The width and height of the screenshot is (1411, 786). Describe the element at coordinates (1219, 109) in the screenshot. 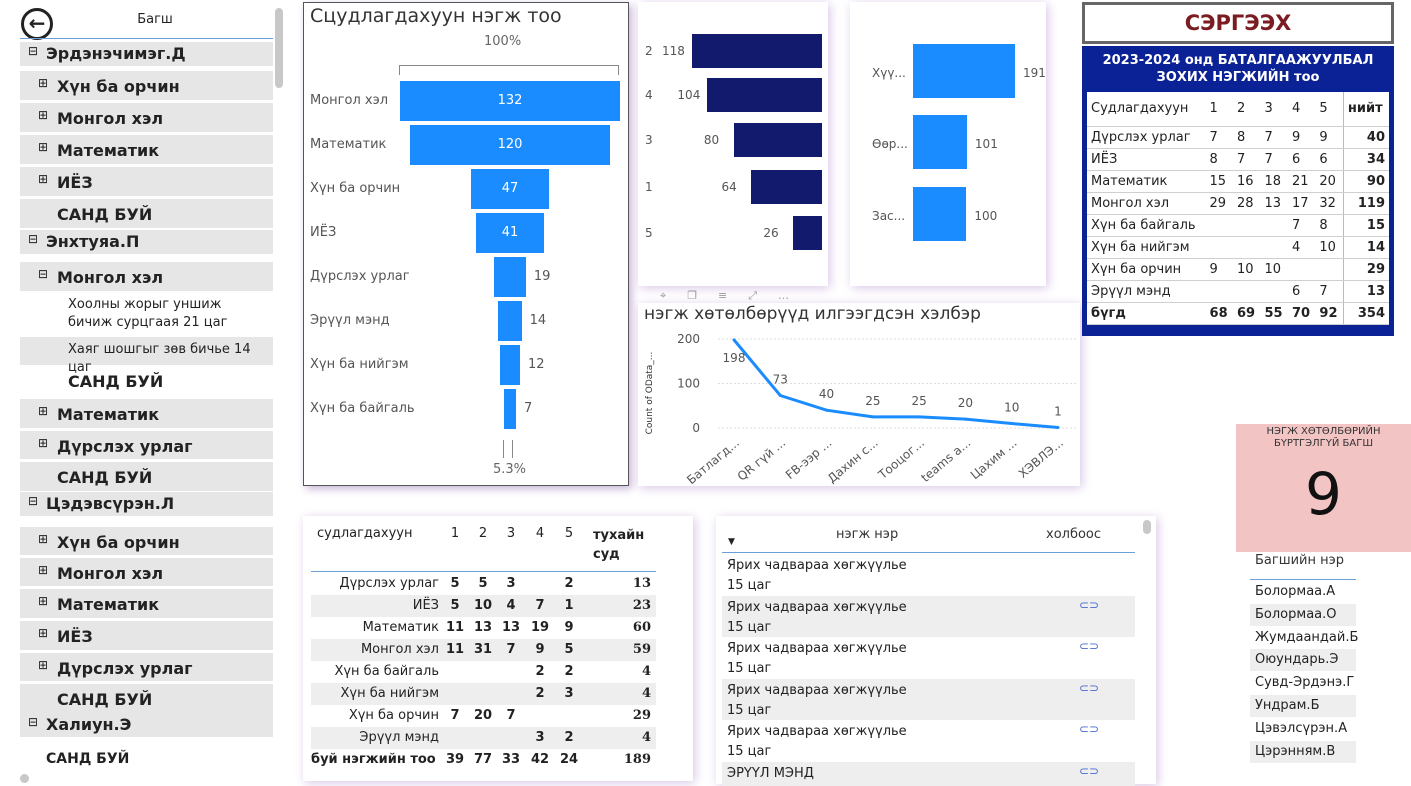

I see `summary-header-cell: 1` at that location.